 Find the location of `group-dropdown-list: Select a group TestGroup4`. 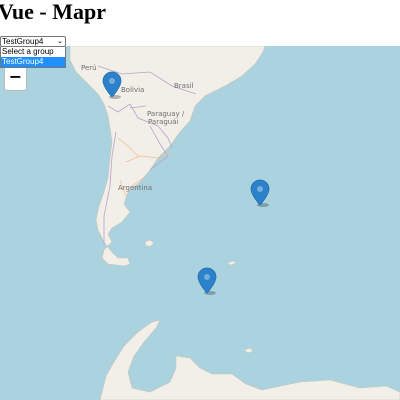

group-dropdown-list: Select a group TestGroup4 is located at coordinates (33, 57).